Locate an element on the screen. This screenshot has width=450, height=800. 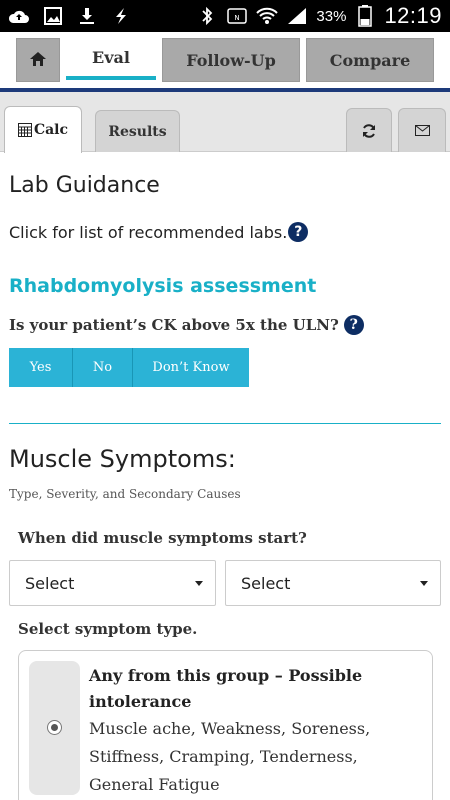
envelope-icon is located at coordinates (422, 130).